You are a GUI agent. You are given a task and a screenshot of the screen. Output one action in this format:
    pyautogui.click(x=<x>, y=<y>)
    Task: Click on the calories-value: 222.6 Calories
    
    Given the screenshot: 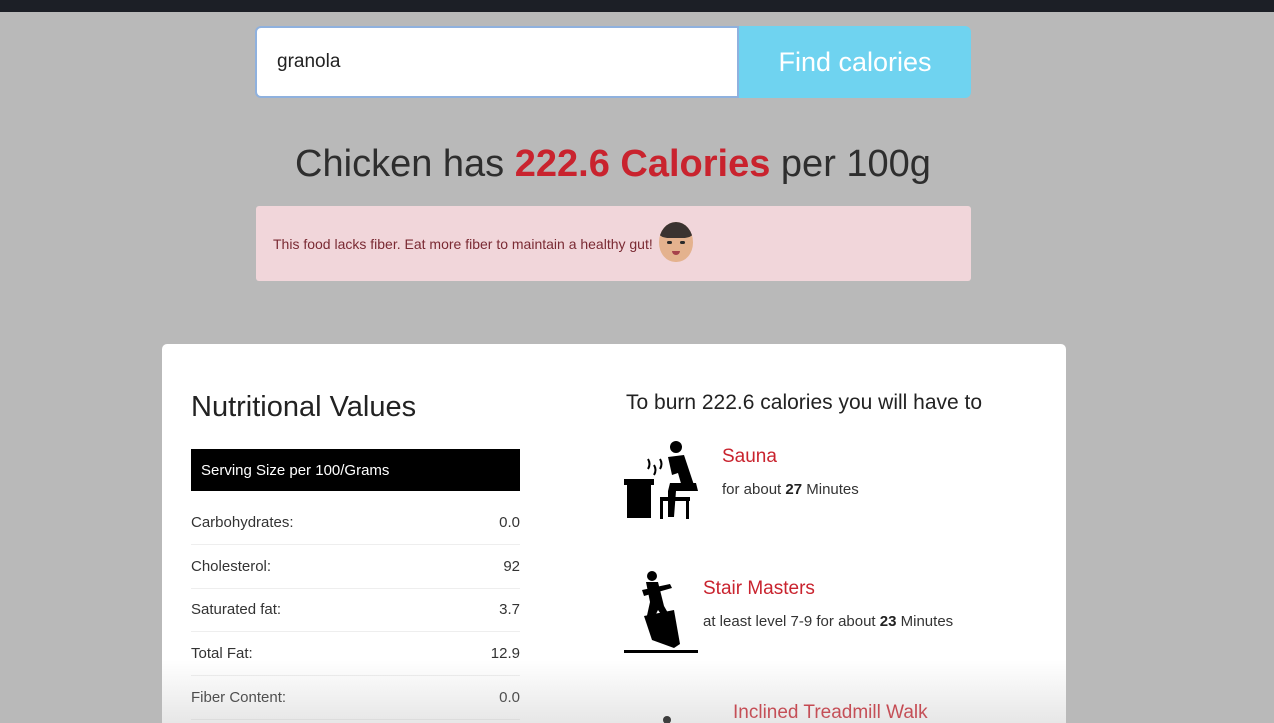 What is the action you would take?
    pyautogui.click(x=642, y=164)
    